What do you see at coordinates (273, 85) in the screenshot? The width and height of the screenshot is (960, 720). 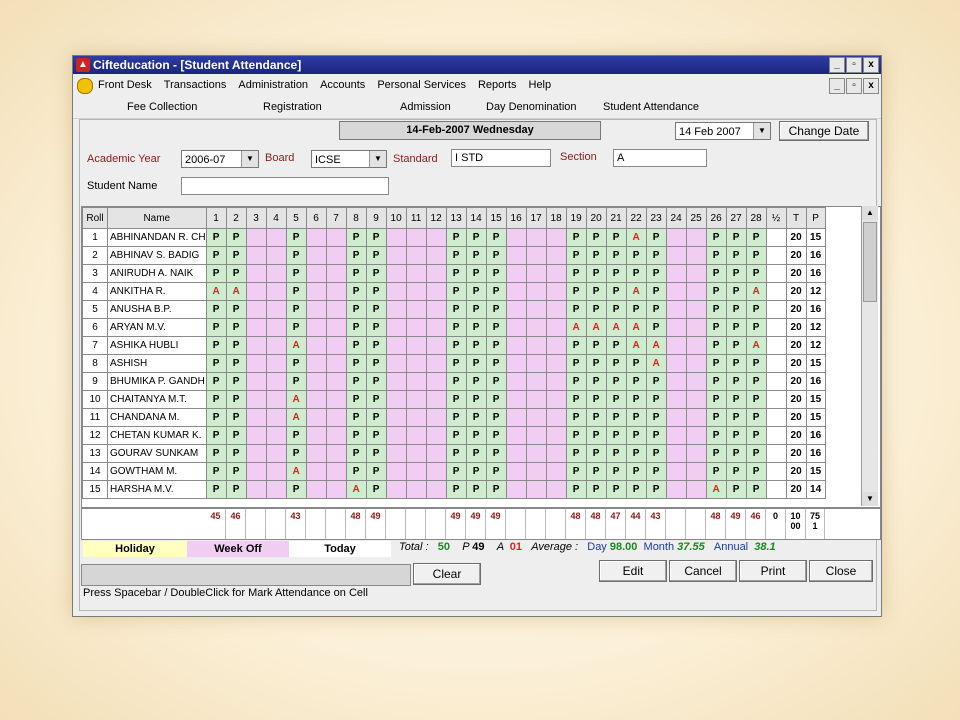 I see `menu-administration: Administration` at bounding box center [273, 85].